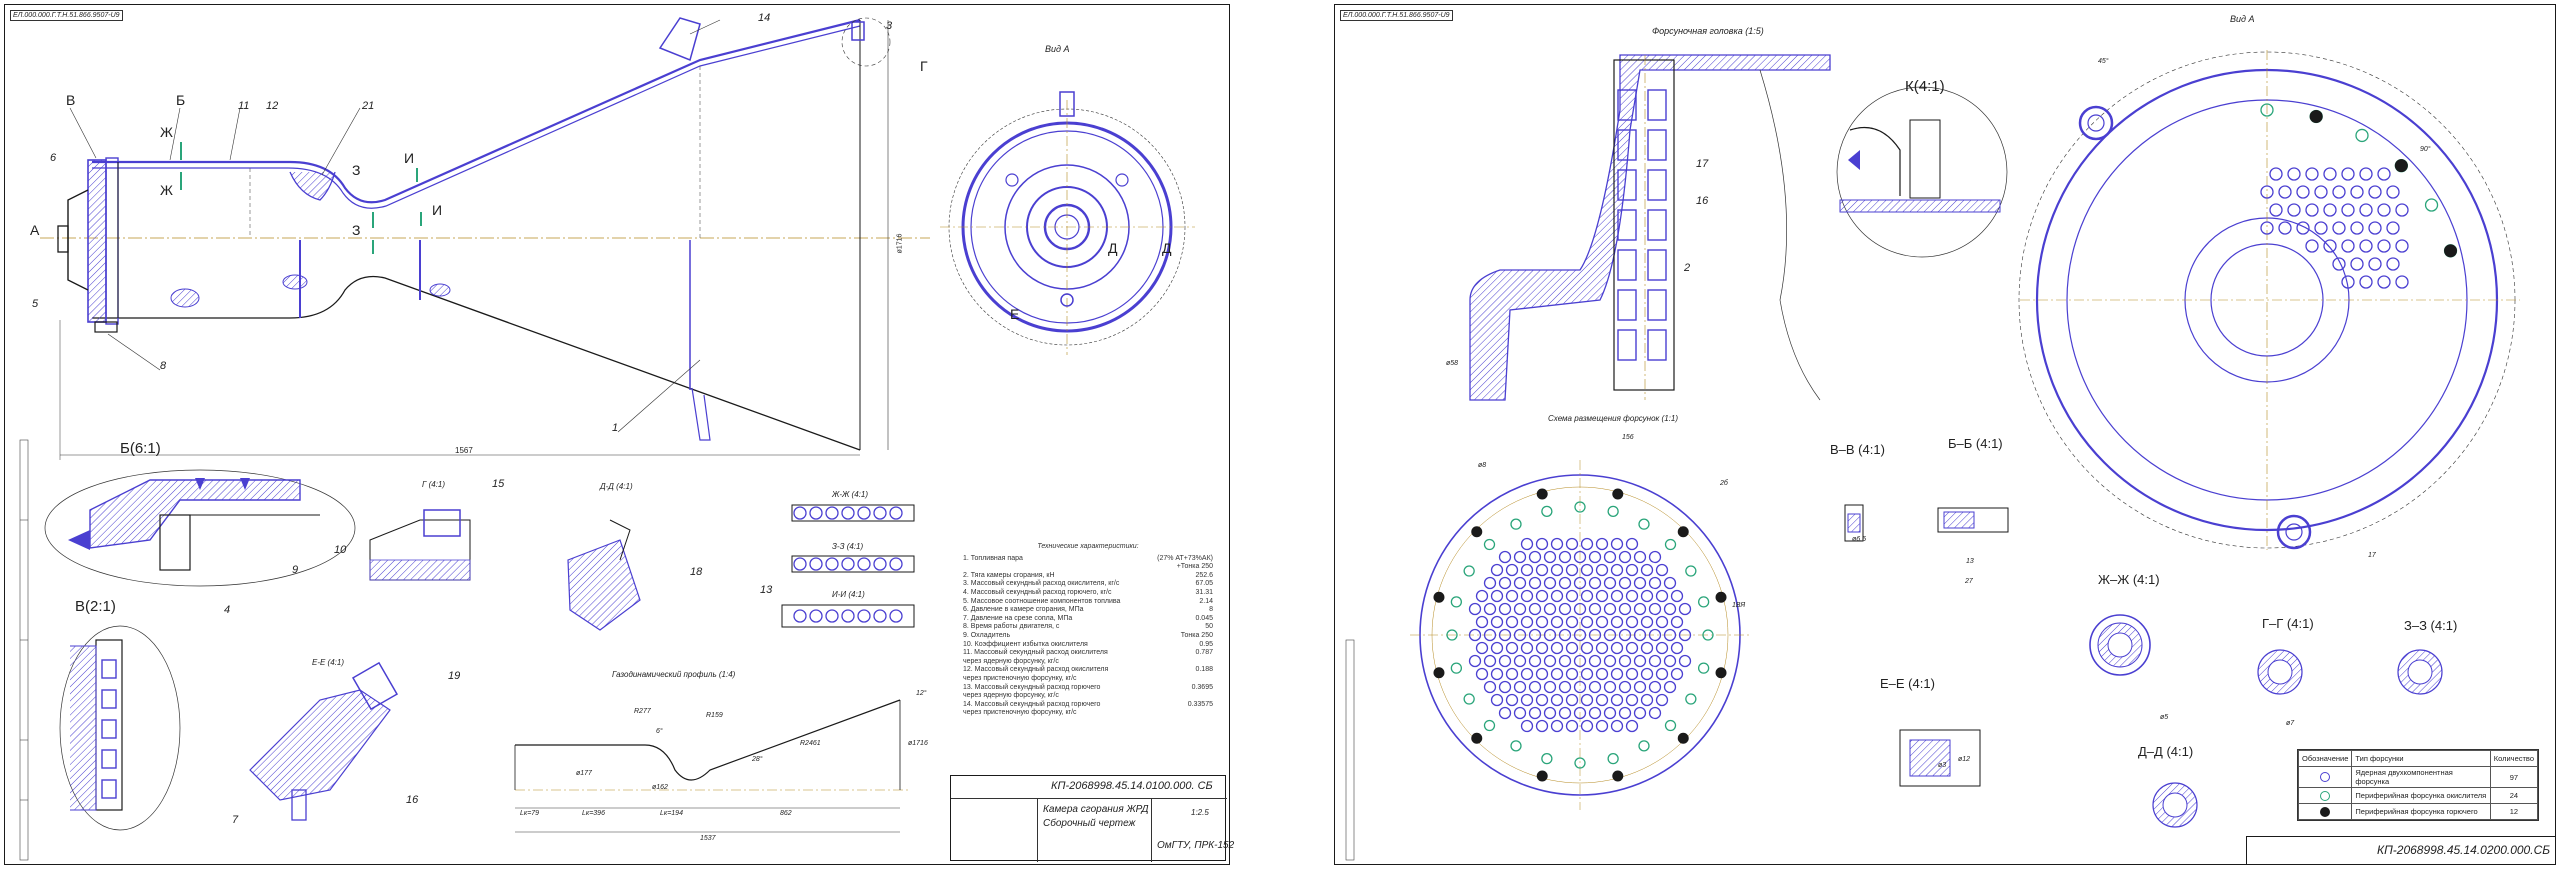  What do you see at coordinates (1032, 687) in the screenshot?
I see `spec-label: 13. Массовый секундный расход горючего` at bounding box center [1032, 687].